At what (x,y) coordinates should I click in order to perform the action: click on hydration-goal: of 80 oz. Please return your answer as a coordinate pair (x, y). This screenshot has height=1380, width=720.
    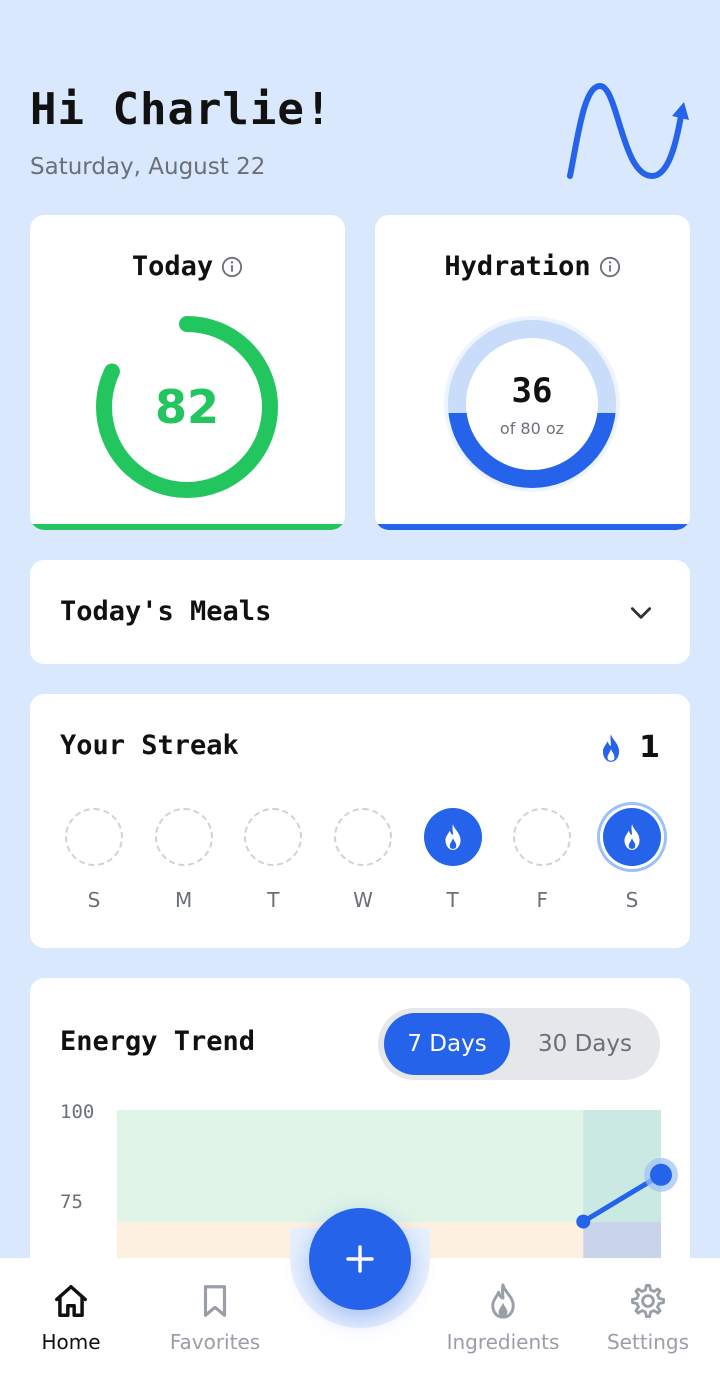
    Looking at the image, I should click on (532, 428).